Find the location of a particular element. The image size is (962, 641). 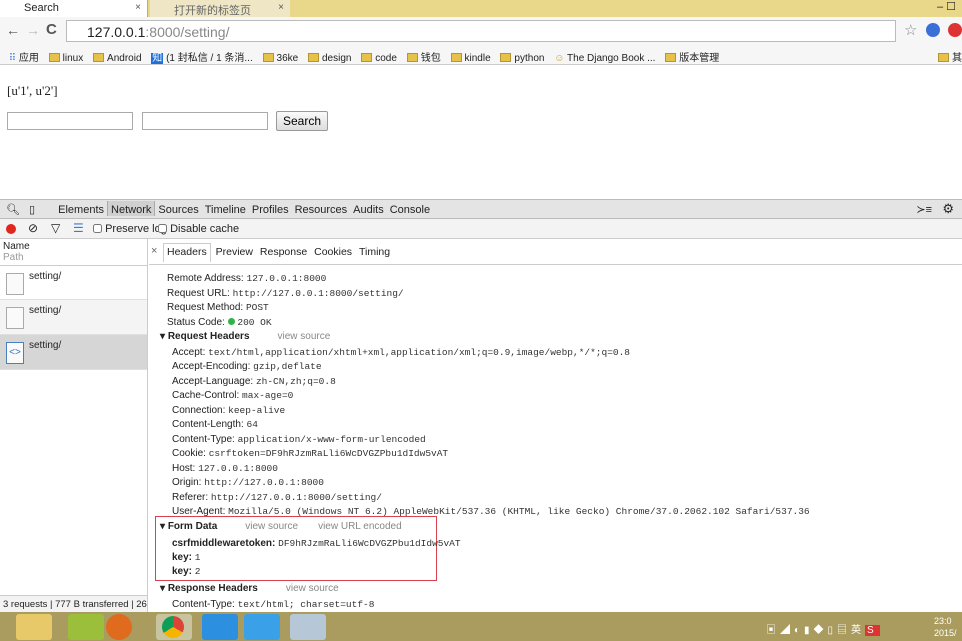

bookmark-folder: kindle is located at coordinates (470, 56).